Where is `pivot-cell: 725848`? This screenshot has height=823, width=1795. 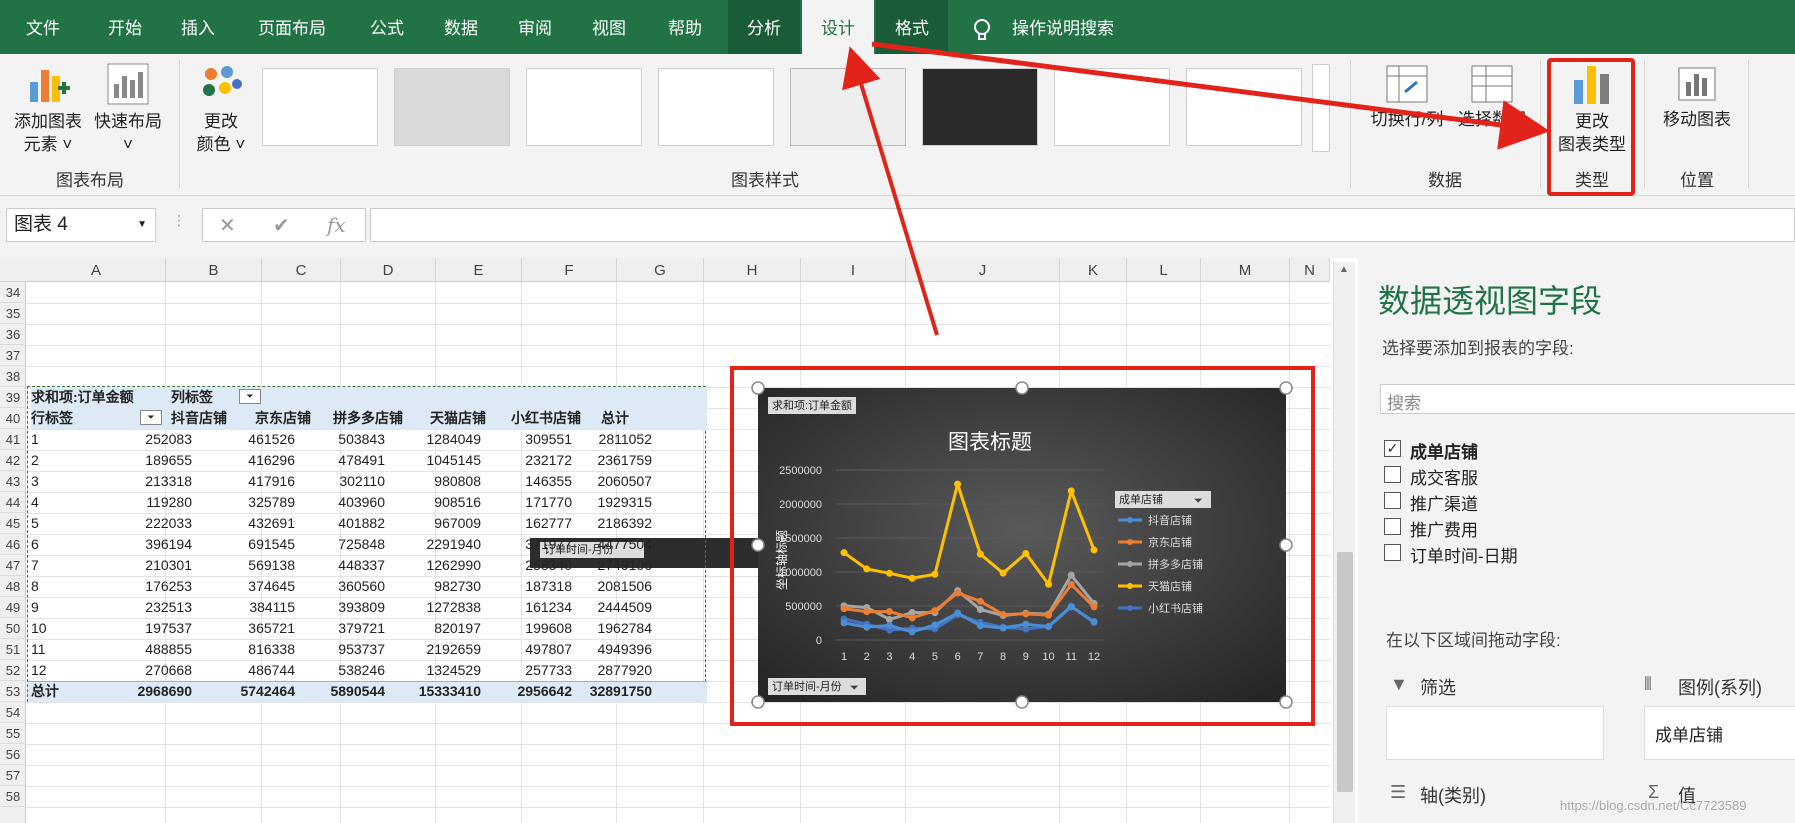
pivot-cell: 725848 is located at coordinates (345, 544).